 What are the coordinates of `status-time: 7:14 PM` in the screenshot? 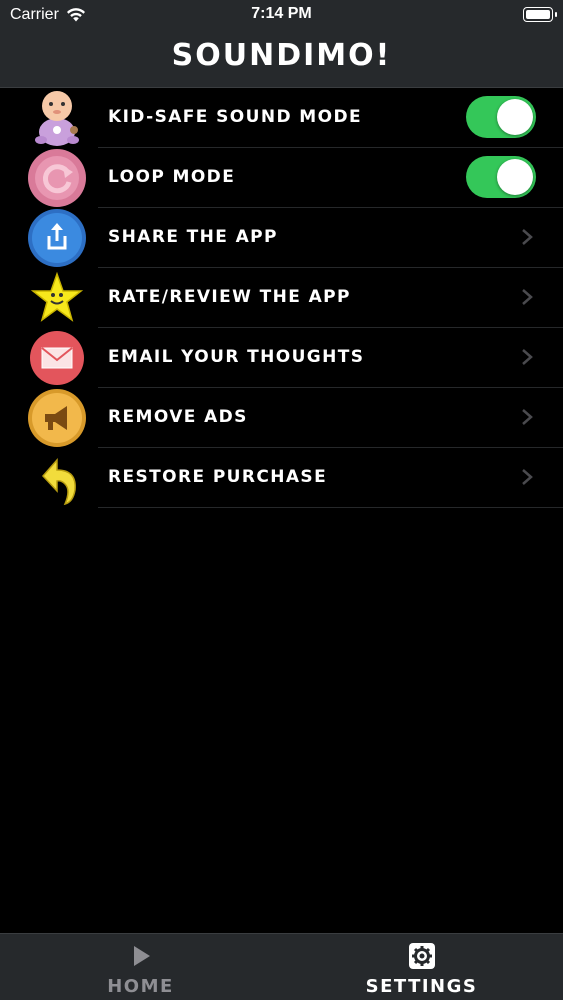 It's located at (281, 13).